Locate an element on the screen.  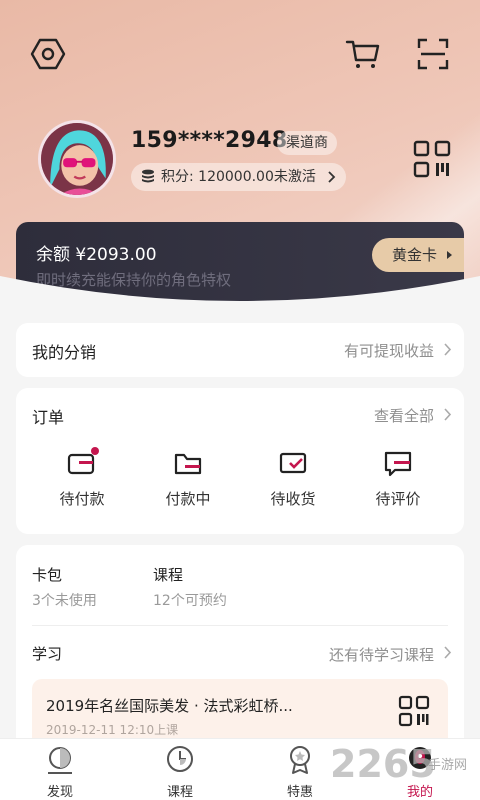
tab-label: 发现 is located at coordinates (59, 792).